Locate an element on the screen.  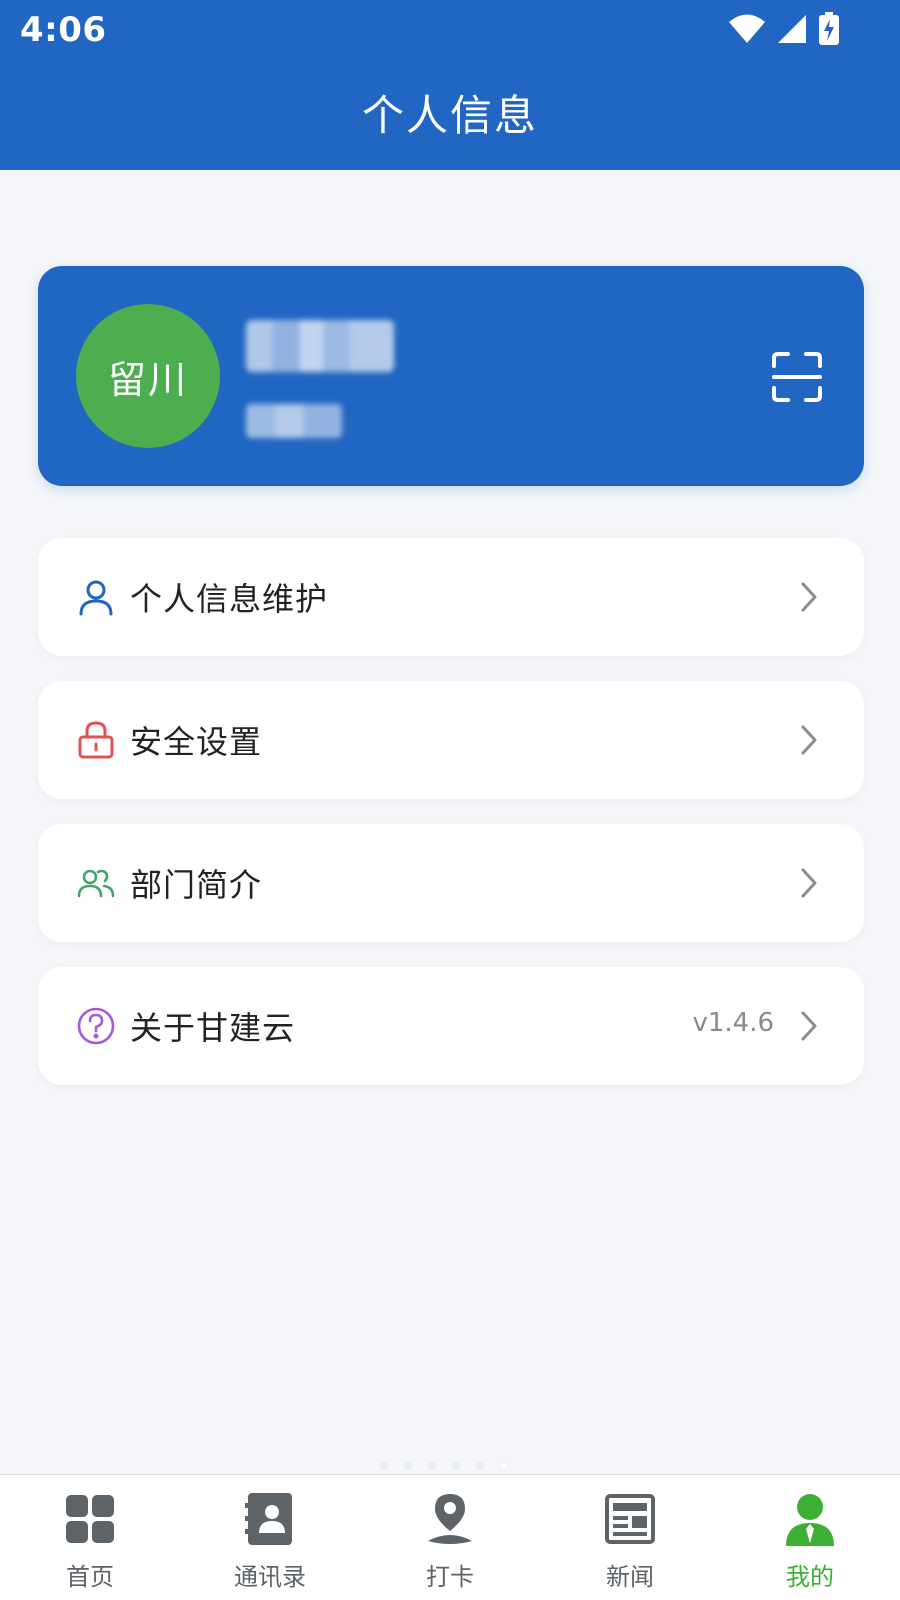
menu-item-label: 个人信息维护 is located at coordinates (229, 599).